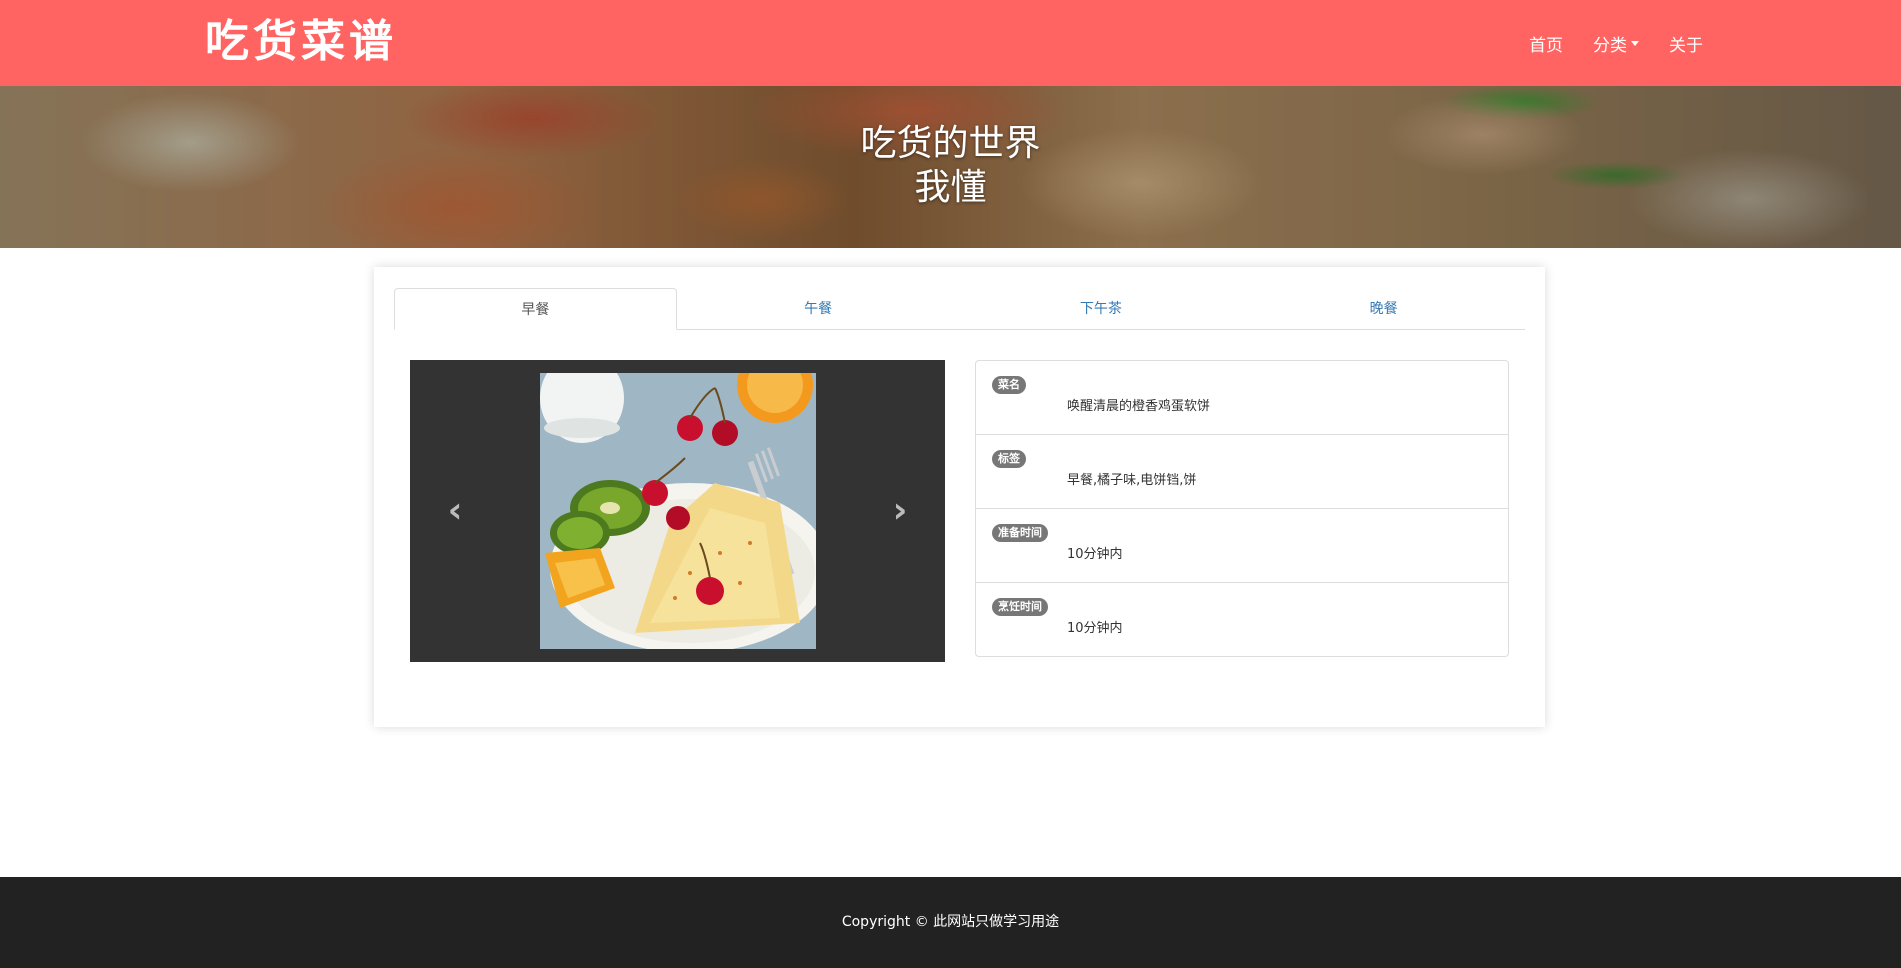 The image size is (1901, 968). Describe the element at coordinates (1095, 554) in the screenshot. I see `recipe-prep-time-value: 10分钟内` at that location.